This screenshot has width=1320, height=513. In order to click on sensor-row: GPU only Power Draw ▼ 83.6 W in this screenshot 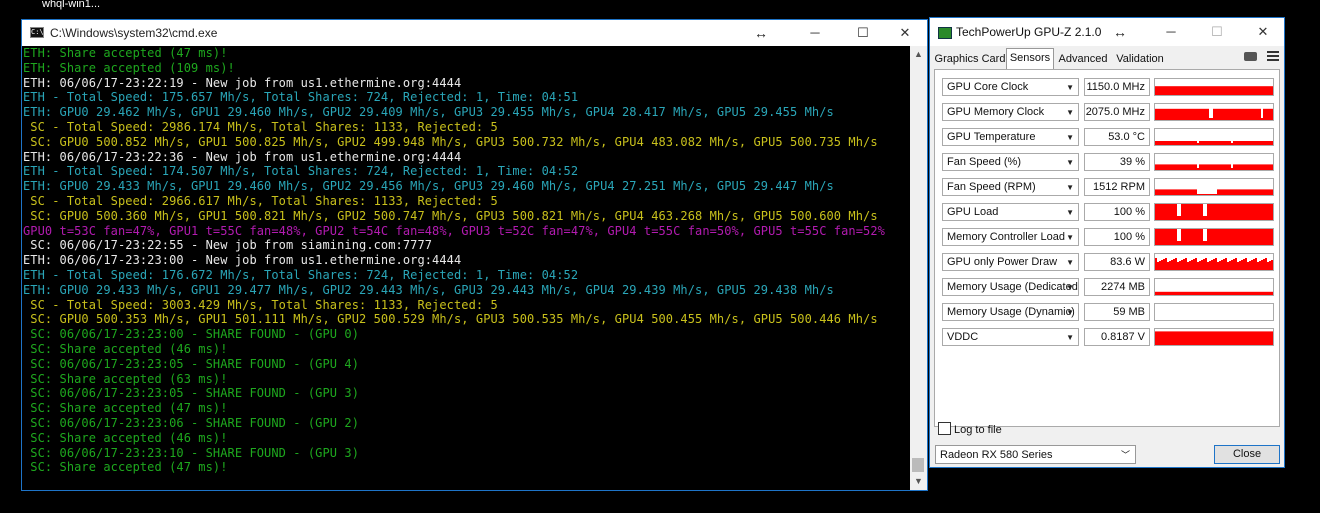, I will do `click(1108, 263)`.